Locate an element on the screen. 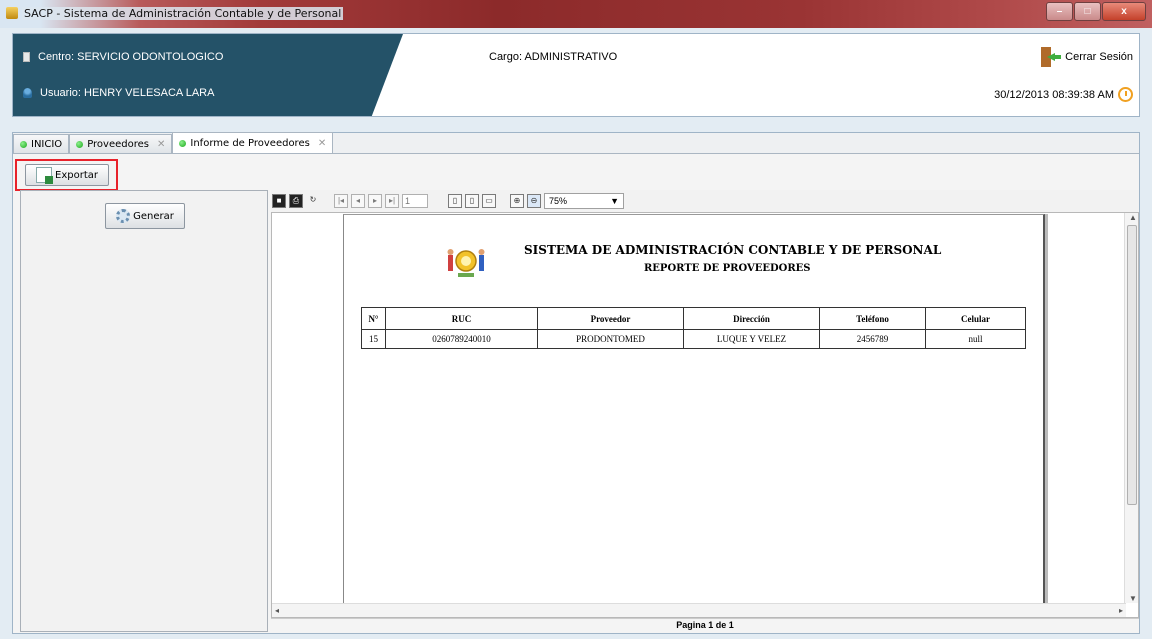  table-cell: LUQUE Y VELEZ is located at coordinates (751, 339).